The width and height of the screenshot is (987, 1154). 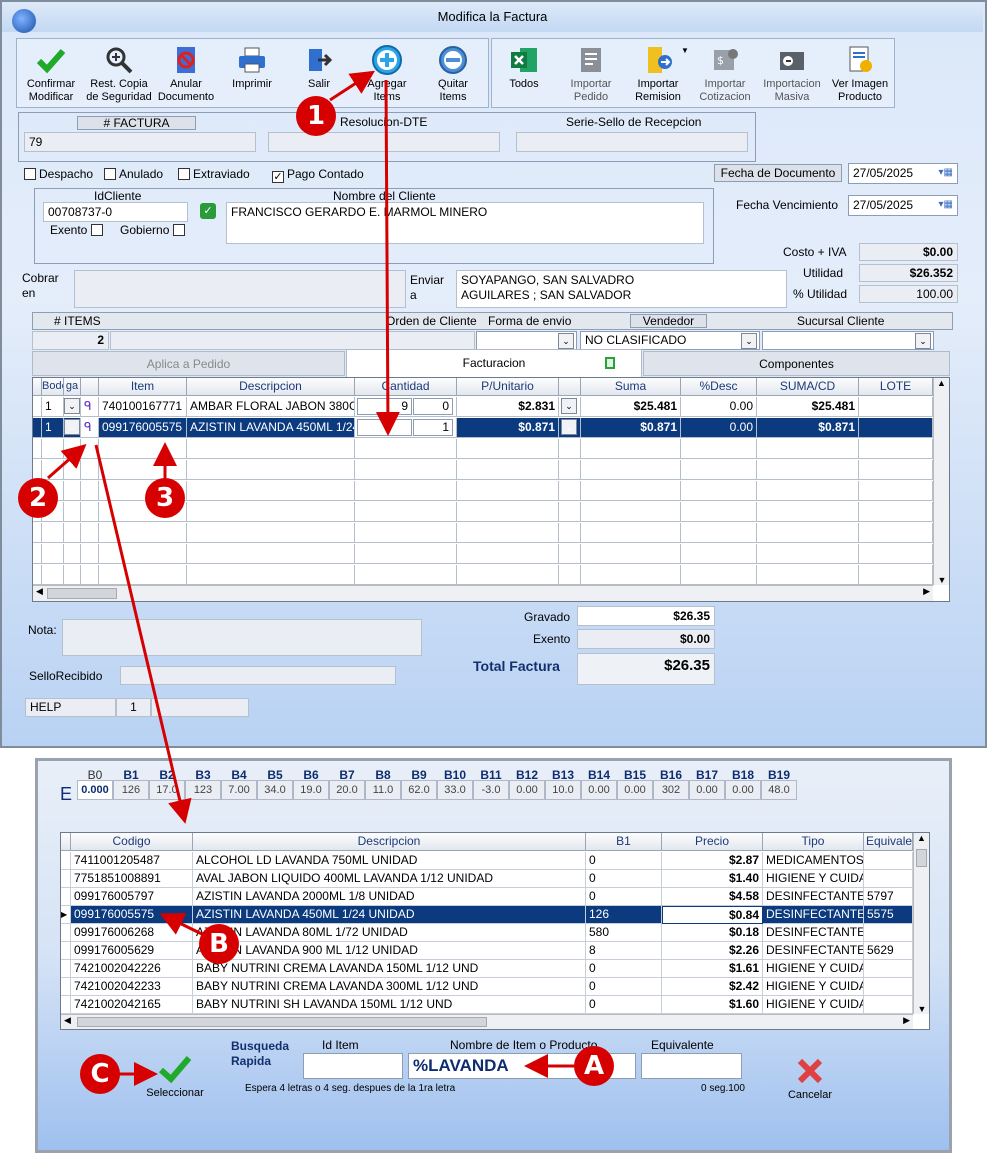 I want to click on annotation-badge-b: B, so click(x=219, y=944).